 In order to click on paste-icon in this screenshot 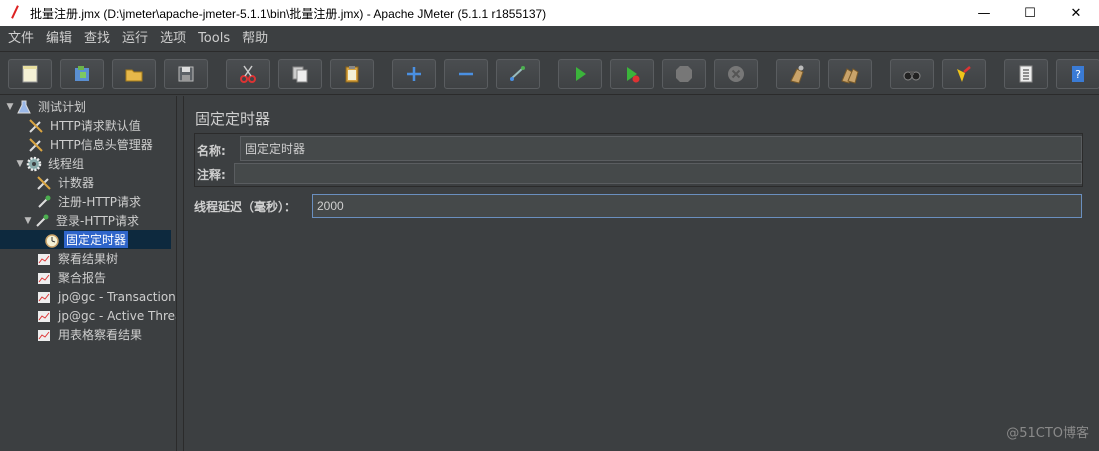, I will do `click(352, 74)`.